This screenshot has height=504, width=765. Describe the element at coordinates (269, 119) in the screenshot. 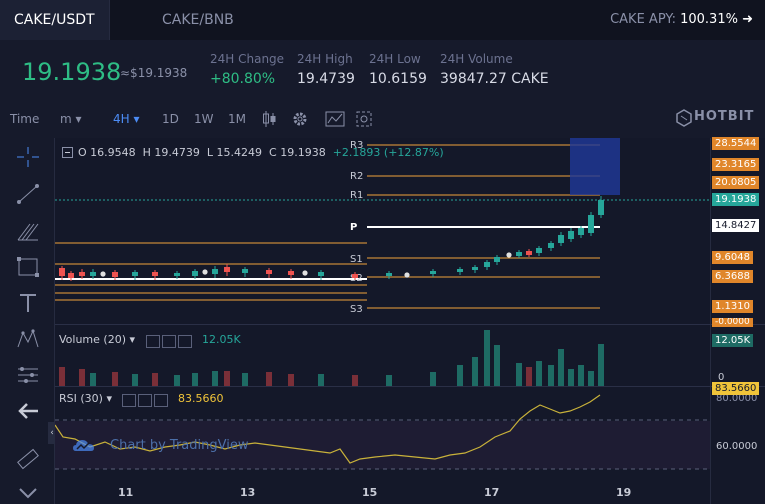

I see `candle-type-icon` at that location.